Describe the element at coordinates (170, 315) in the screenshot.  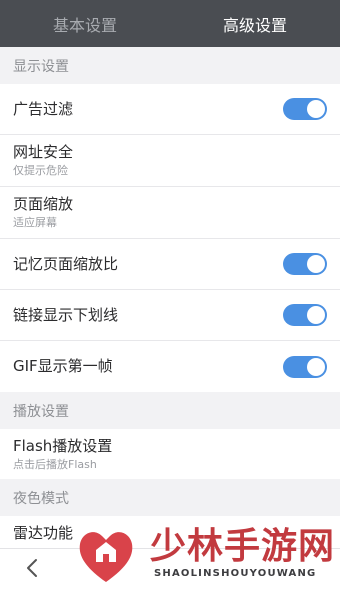
I see `setting-link-underline: 链接显示下划线` at that location.